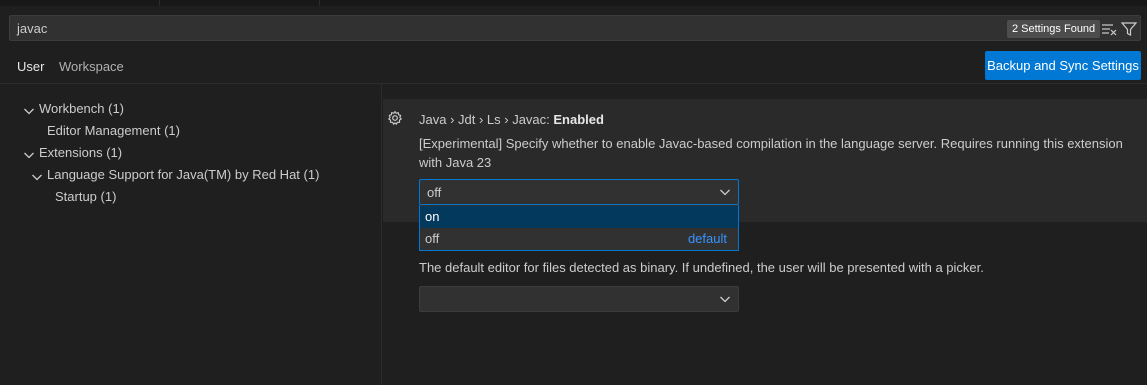 This screenshot has height=385, width=1147. What do you see at coordinates (573, 3) in the screenshot?
I see `top-strip` at bounding box center [573, 3].